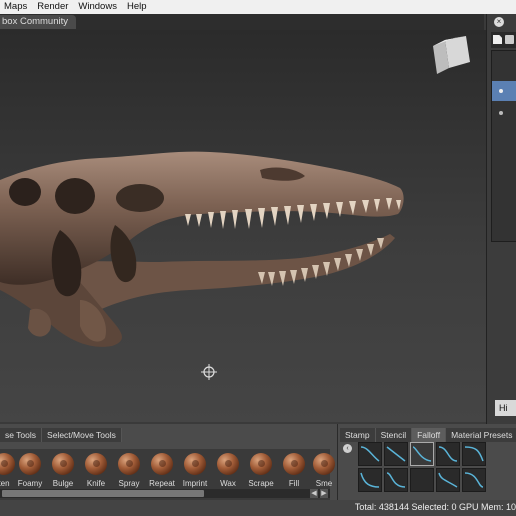 Image resolution: width=516 pixels, height=516 pixels. Describe the element at coordinates (324, 464) in the screenshot. I see `smear-brush-icon` at that location.